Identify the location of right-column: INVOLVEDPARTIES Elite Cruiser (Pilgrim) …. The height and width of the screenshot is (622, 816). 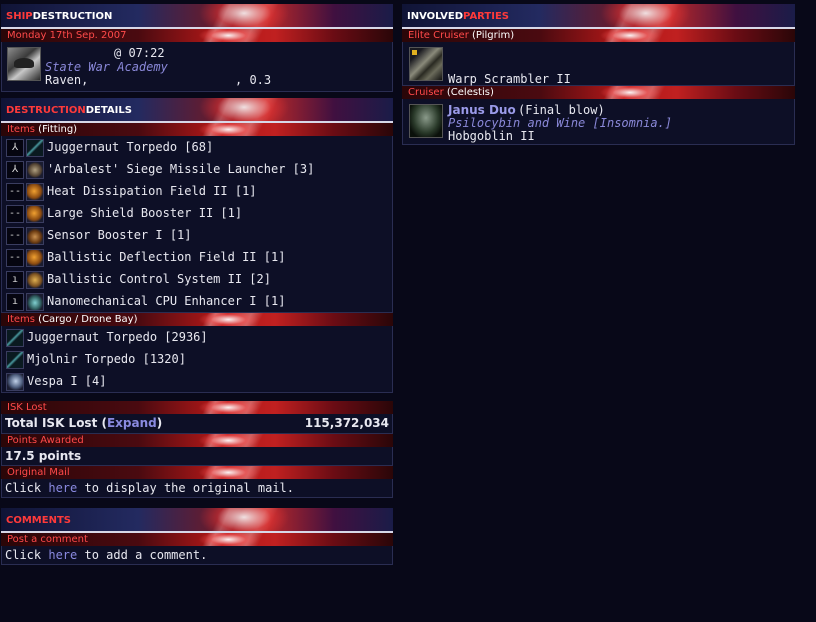
(598, 74).